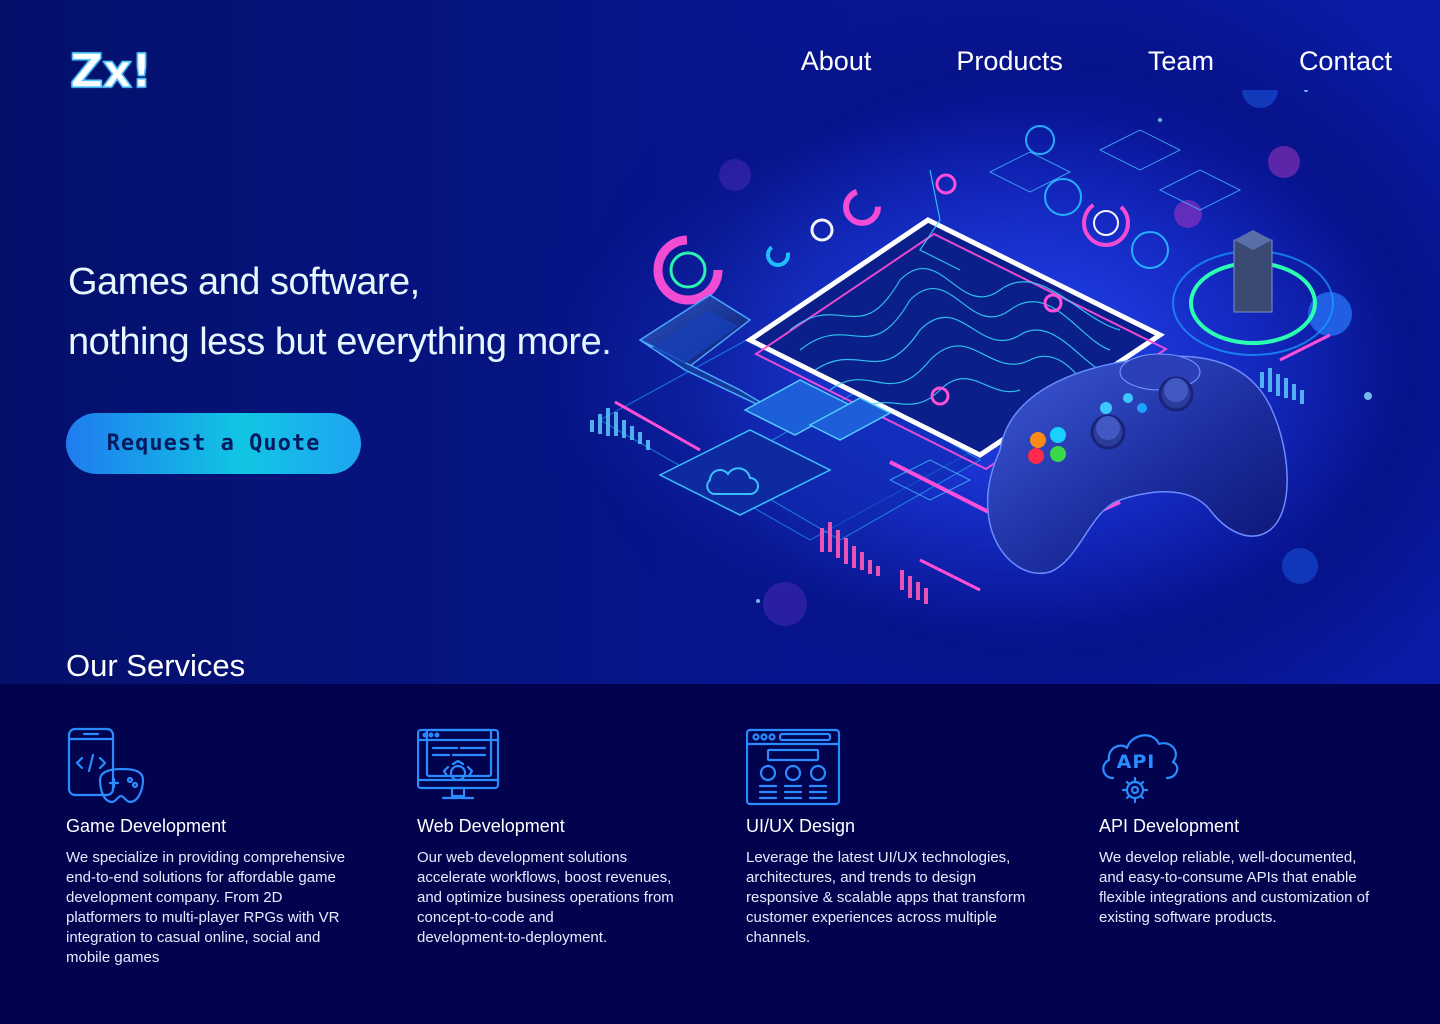 The image size is (1440, 1024). What do you see at coordinates (1169, 826) in the screenshot?
I see `service-name: API Development` at bounding box center [1169, 826].